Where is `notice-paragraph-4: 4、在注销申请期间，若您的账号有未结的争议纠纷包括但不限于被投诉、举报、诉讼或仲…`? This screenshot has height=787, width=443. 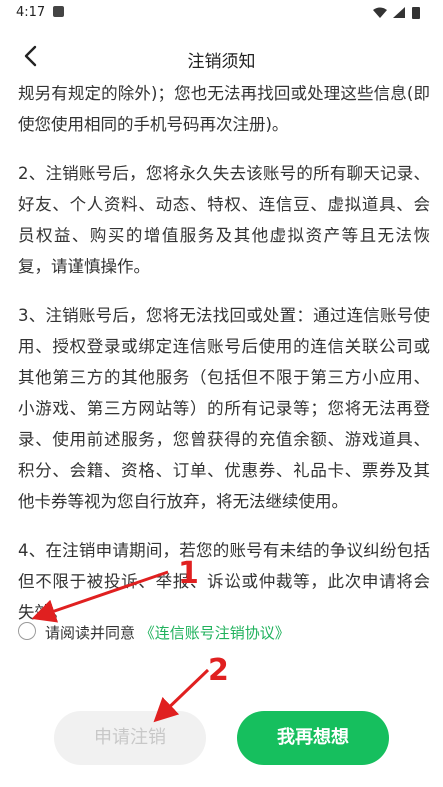 notice-paragraph-4: 4、在注销申请期间，若您的账号有未结的争议纠纷包括但不限于被投诉、举报、诉讼或仲… is located at coordinates (224, 581).